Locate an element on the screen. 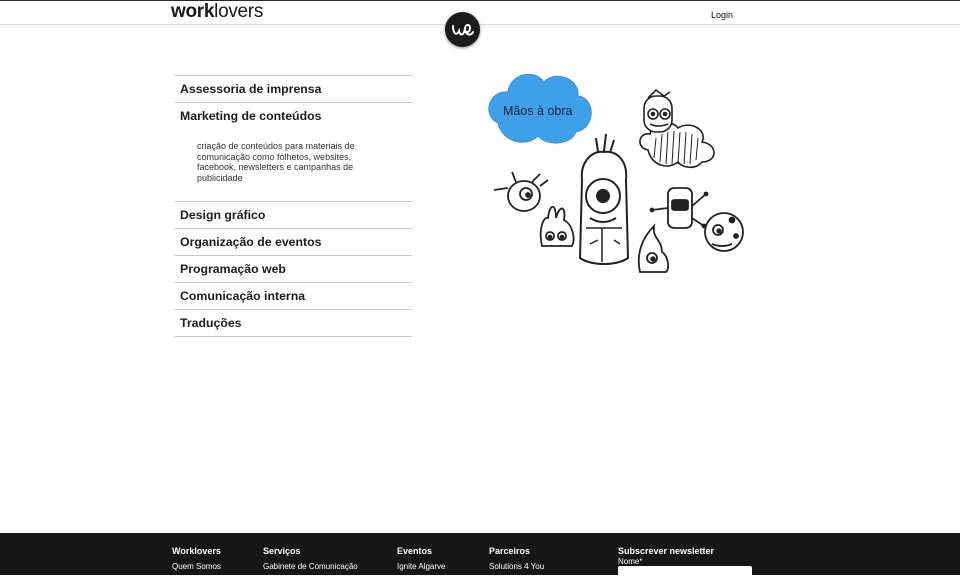 This screenshot has height=580, width=960. footer-col-title: Eventos is located at coordinates (415, 551).